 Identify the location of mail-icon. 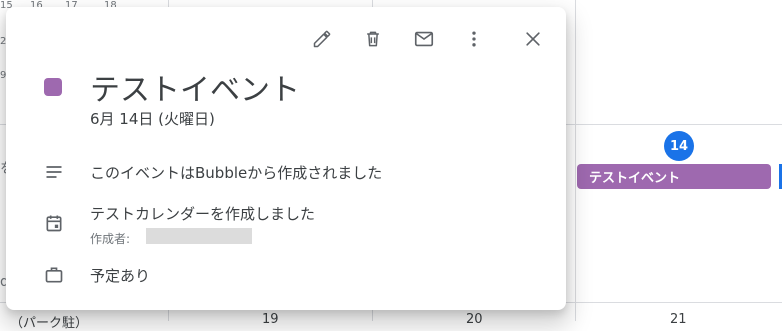
(424, 39).